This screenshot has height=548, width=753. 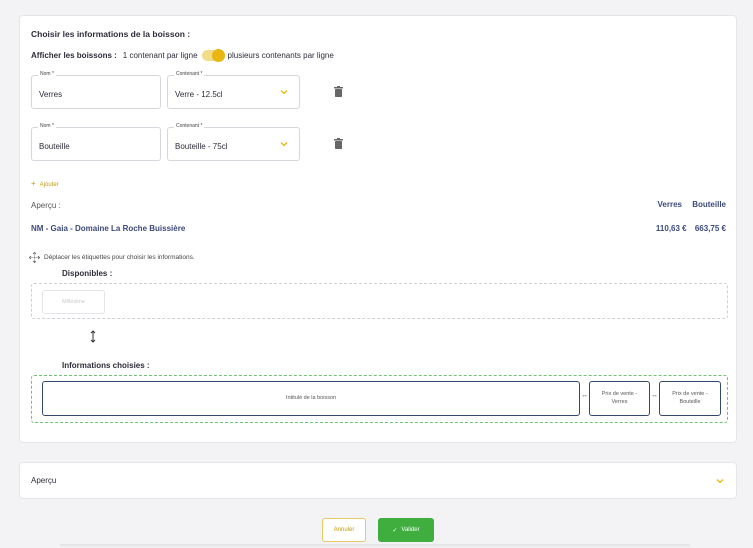 I want to click on preview-prices: 110,63 € 663,75 €, so click(x=688, y=228).